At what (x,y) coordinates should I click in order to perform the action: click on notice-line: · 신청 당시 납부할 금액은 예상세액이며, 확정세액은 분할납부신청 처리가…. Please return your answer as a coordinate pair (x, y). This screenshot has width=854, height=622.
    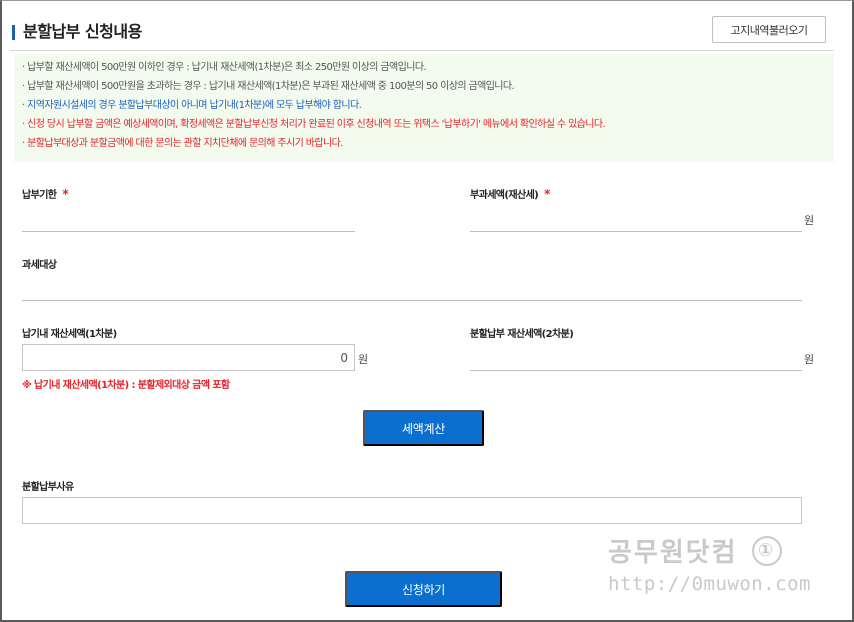
    Looking at the image, I should click on (314, 124).